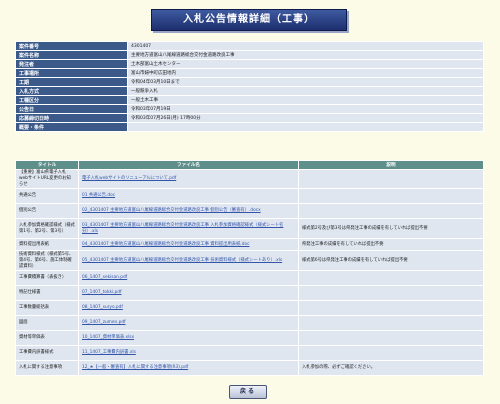 Image resolution: width=500 pixels, height=404 pixels. What do you see at coordinates (71, 46) in the screenshot?
I see `info-label: 案件番号` at bounding box center [71, 46].